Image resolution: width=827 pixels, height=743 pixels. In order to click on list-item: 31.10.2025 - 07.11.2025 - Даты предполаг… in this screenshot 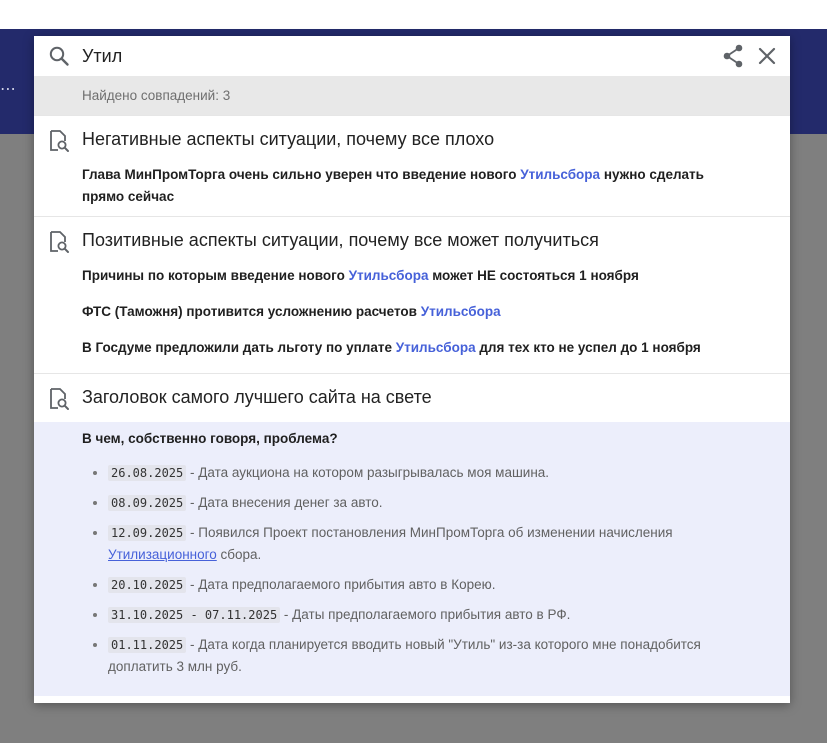, I will do `click(425, 615)`.